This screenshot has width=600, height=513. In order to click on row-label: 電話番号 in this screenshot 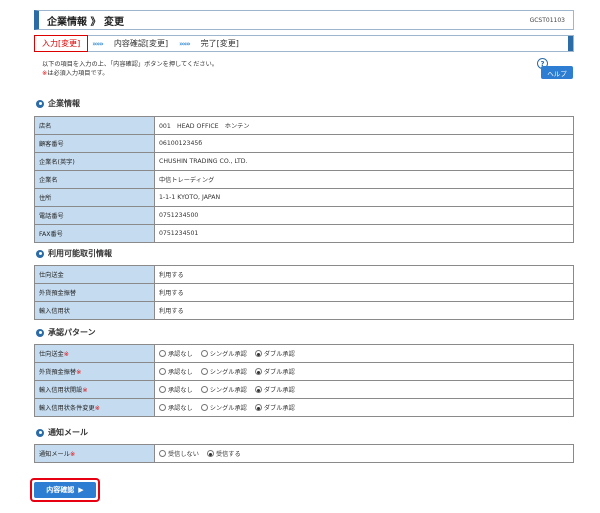, I will do `click(94, 215)`.